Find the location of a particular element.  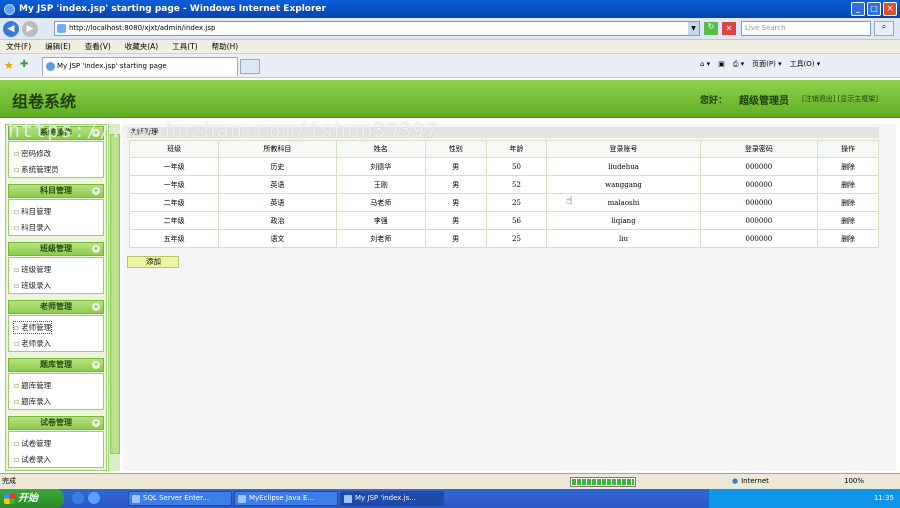

zoom-level: 100% is located at coordinates (854, 481).